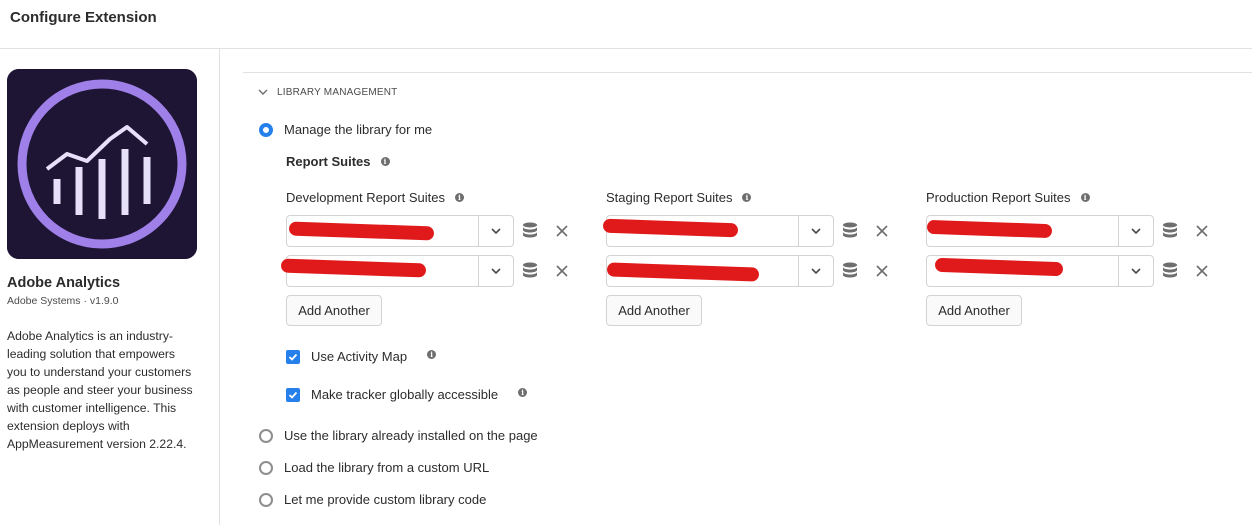 This screenshot has height=525, width=1252. I want to click on extension-meta: Adobe Systems · v1.9.0, so click(63, 301).